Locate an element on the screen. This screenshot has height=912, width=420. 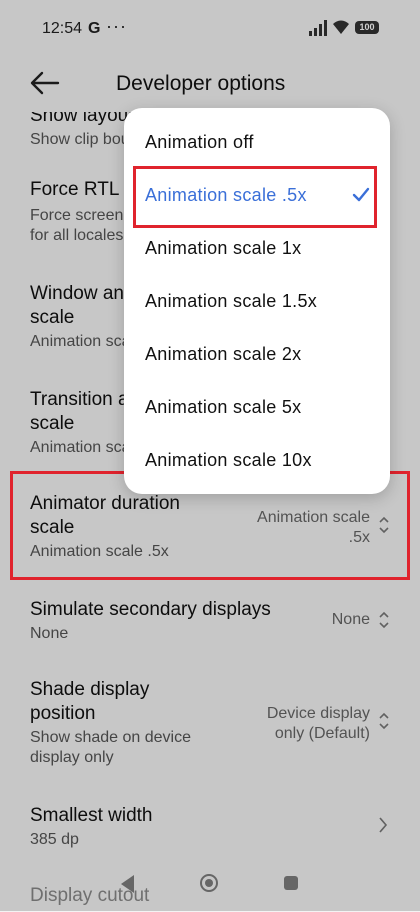
dropdown-option-scale-5x: Animation scale 5x is located at coordinates (257, 408).